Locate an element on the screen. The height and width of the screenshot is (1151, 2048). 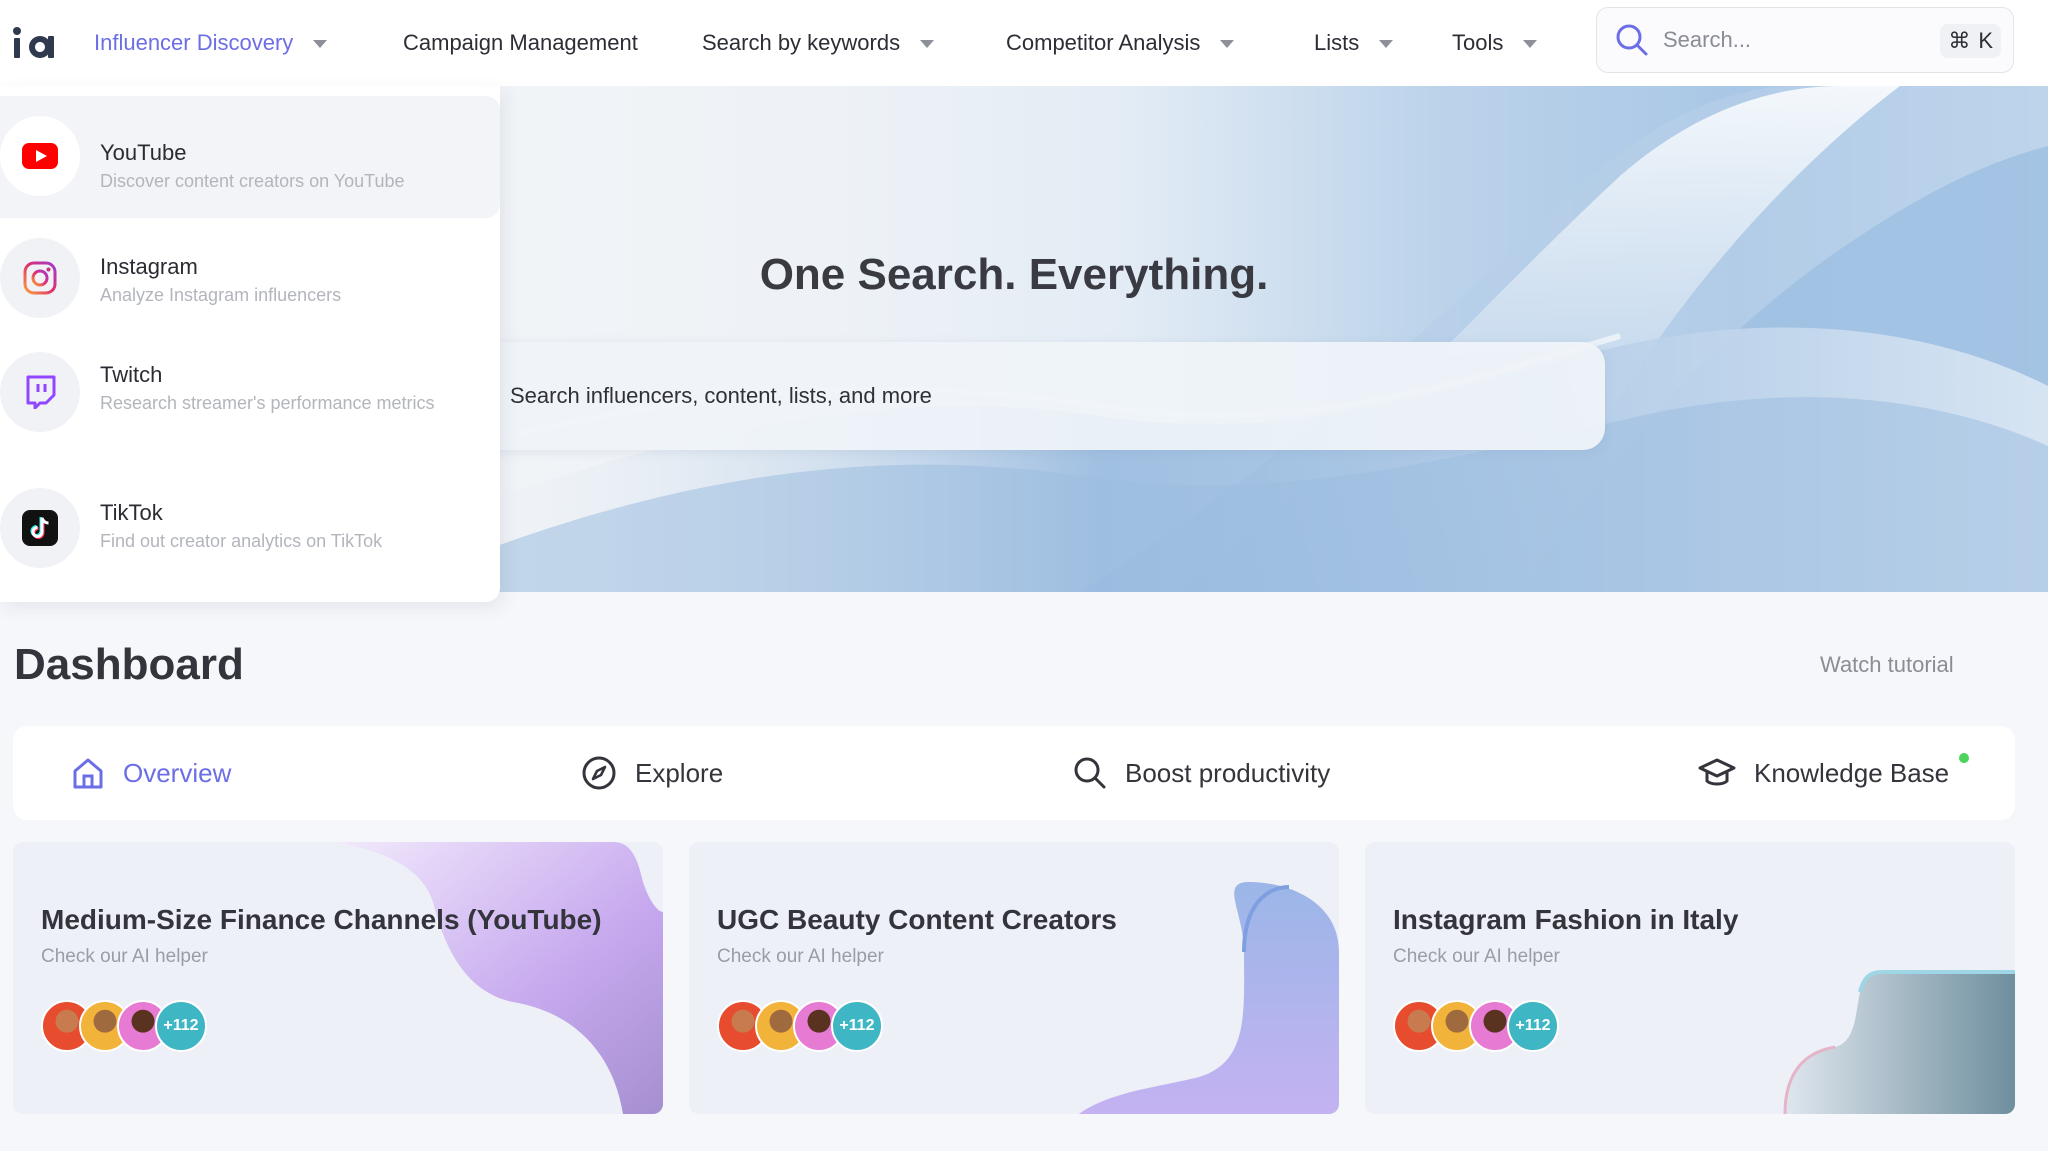
card-title: Medium-Size Finance Channels (YouTube) is located at coordinates (321, 919).